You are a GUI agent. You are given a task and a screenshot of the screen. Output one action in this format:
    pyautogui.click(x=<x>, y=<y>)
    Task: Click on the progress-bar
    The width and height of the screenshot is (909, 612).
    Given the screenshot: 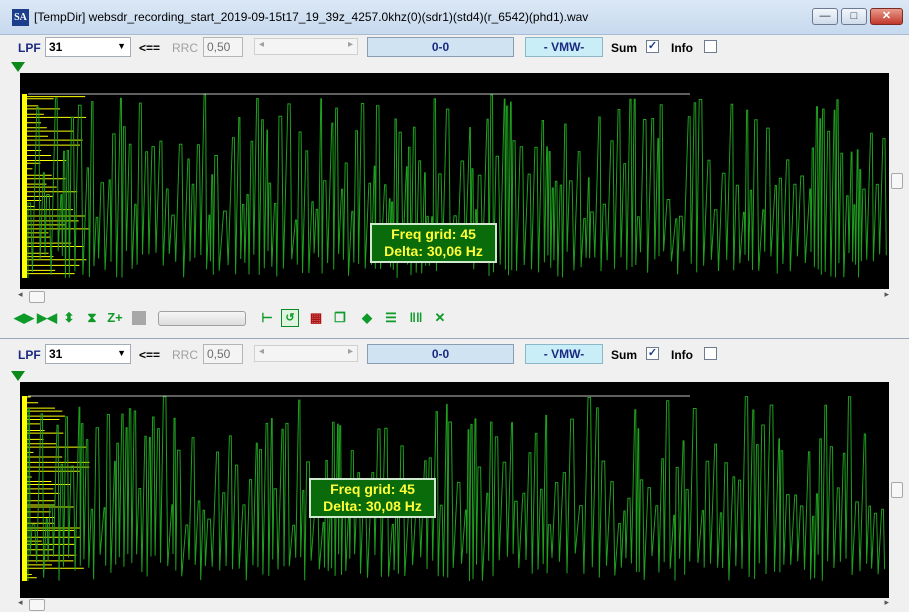 What is the action you would take?
    pyautogui.click(x=202, y=318)
    